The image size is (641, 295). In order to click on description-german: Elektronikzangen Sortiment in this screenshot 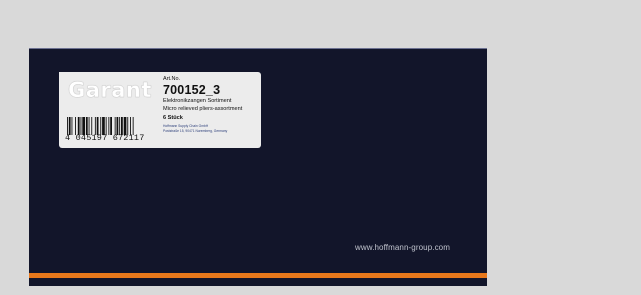, I will do `click(197, 101)`.